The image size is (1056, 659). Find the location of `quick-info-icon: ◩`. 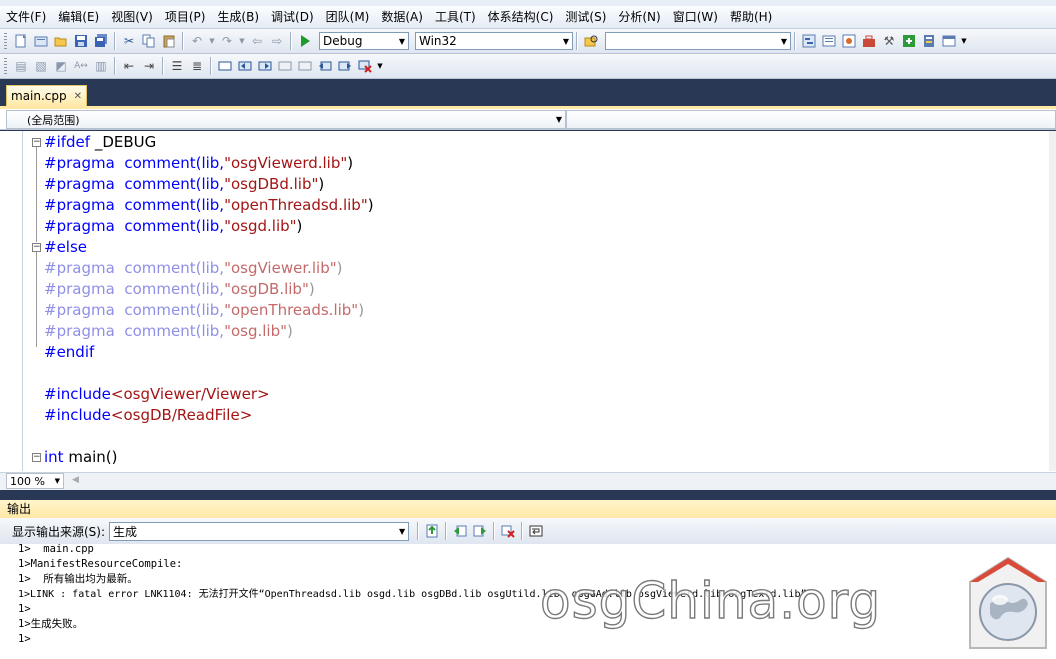

quick-info-icon: ◩ is located at coordinates (61, 66).